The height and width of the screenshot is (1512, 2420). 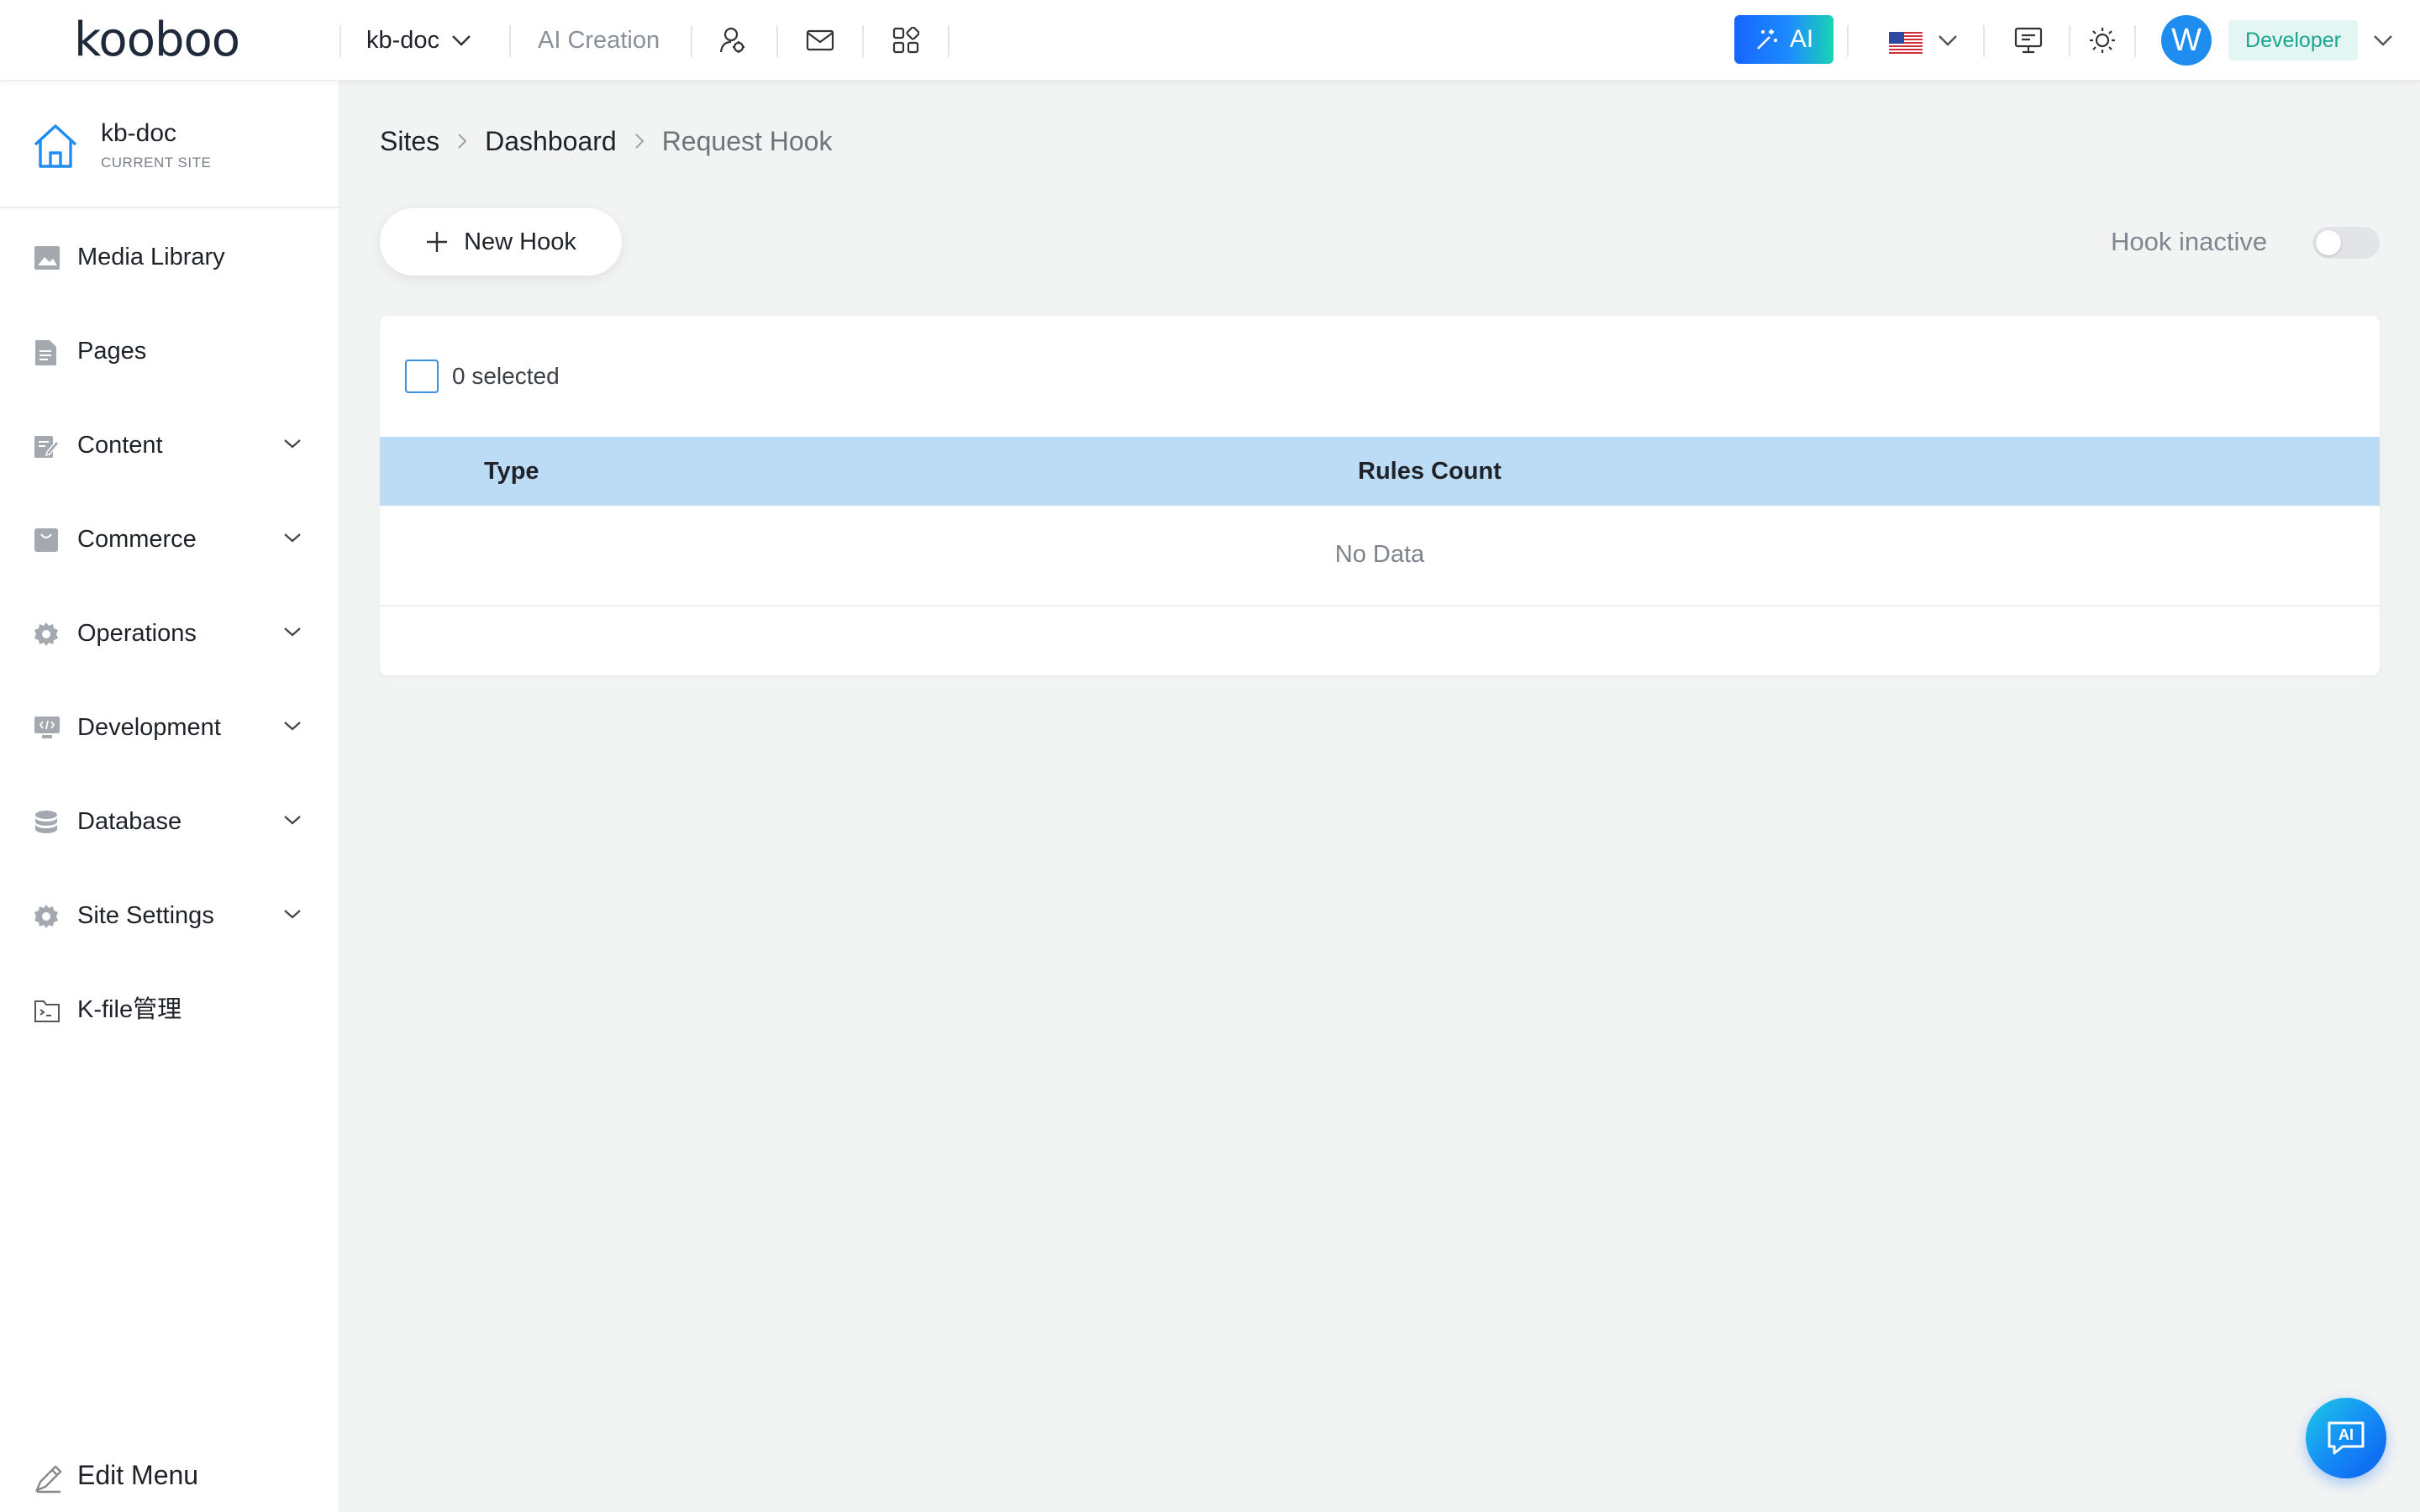 I want to click on site-switcher: kb-doc, so click(x=419, y=40).